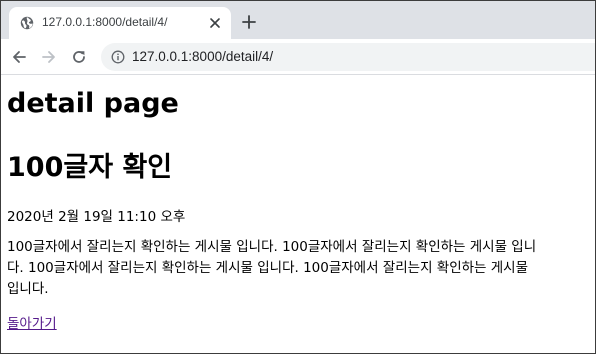 The width and height of the screenshot is (596, 354). I want to click on page-heading: detail page, so click(93, 103).